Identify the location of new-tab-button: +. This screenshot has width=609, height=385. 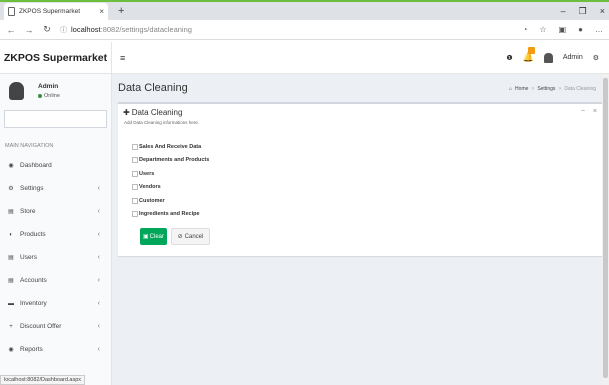
(121, 11).